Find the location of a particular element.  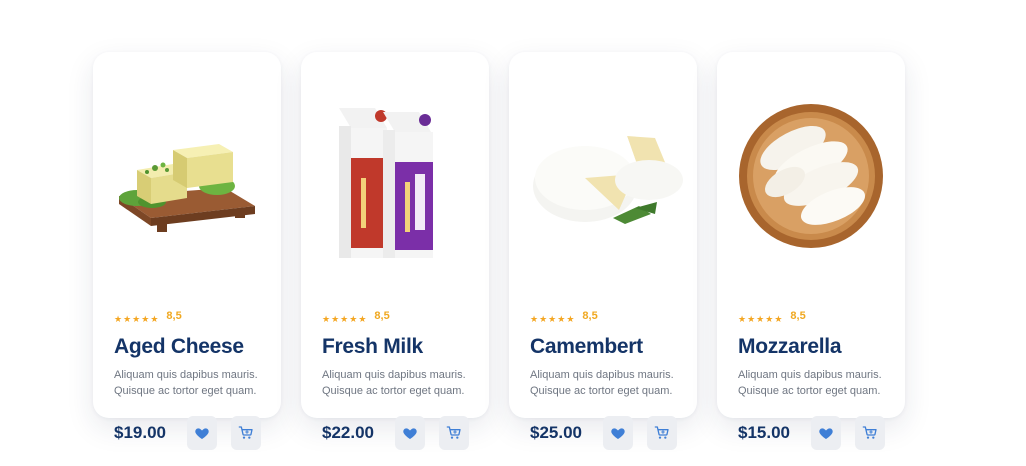

product-price: $15.00 is located at coordinates (764, 432).